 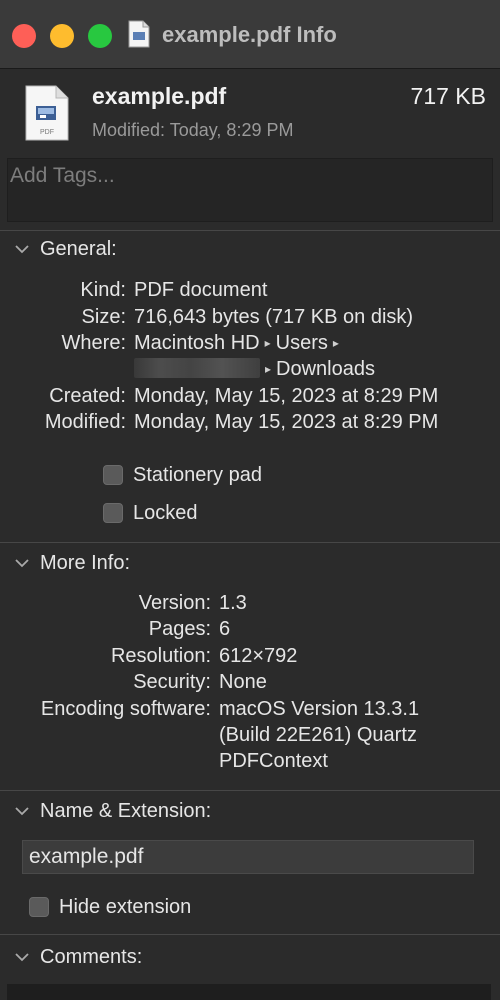 What do you see at coordinates (62, 36) in the screenshot?
I see `minimize-button` at bounding box center [62, 36].